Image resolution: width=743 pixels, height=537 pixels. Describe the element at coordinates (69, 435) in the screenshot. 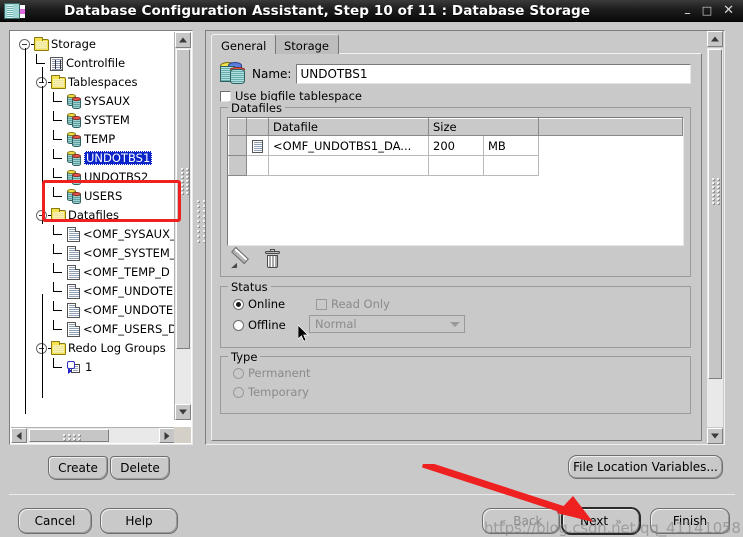

I see `tree-hscroll-thumb` at that location.